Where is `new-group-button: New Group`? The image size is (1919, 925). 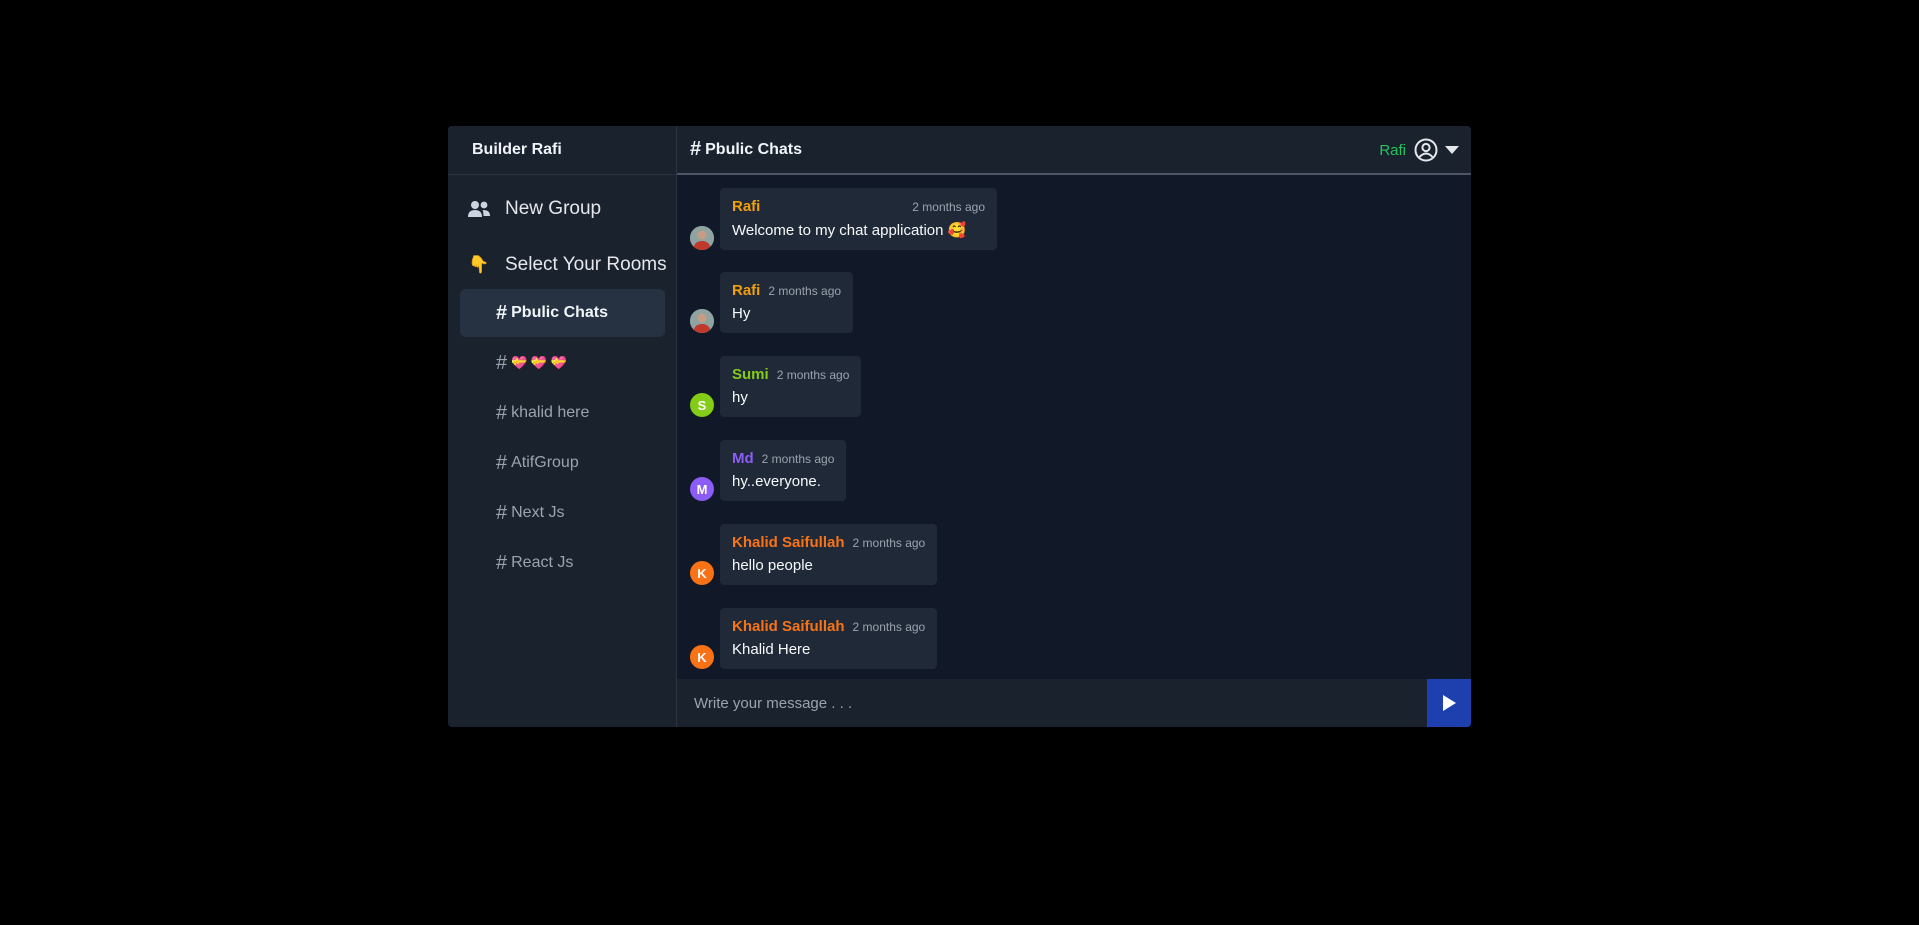
new-group-button: New Group is located at coordinates (534, 209).